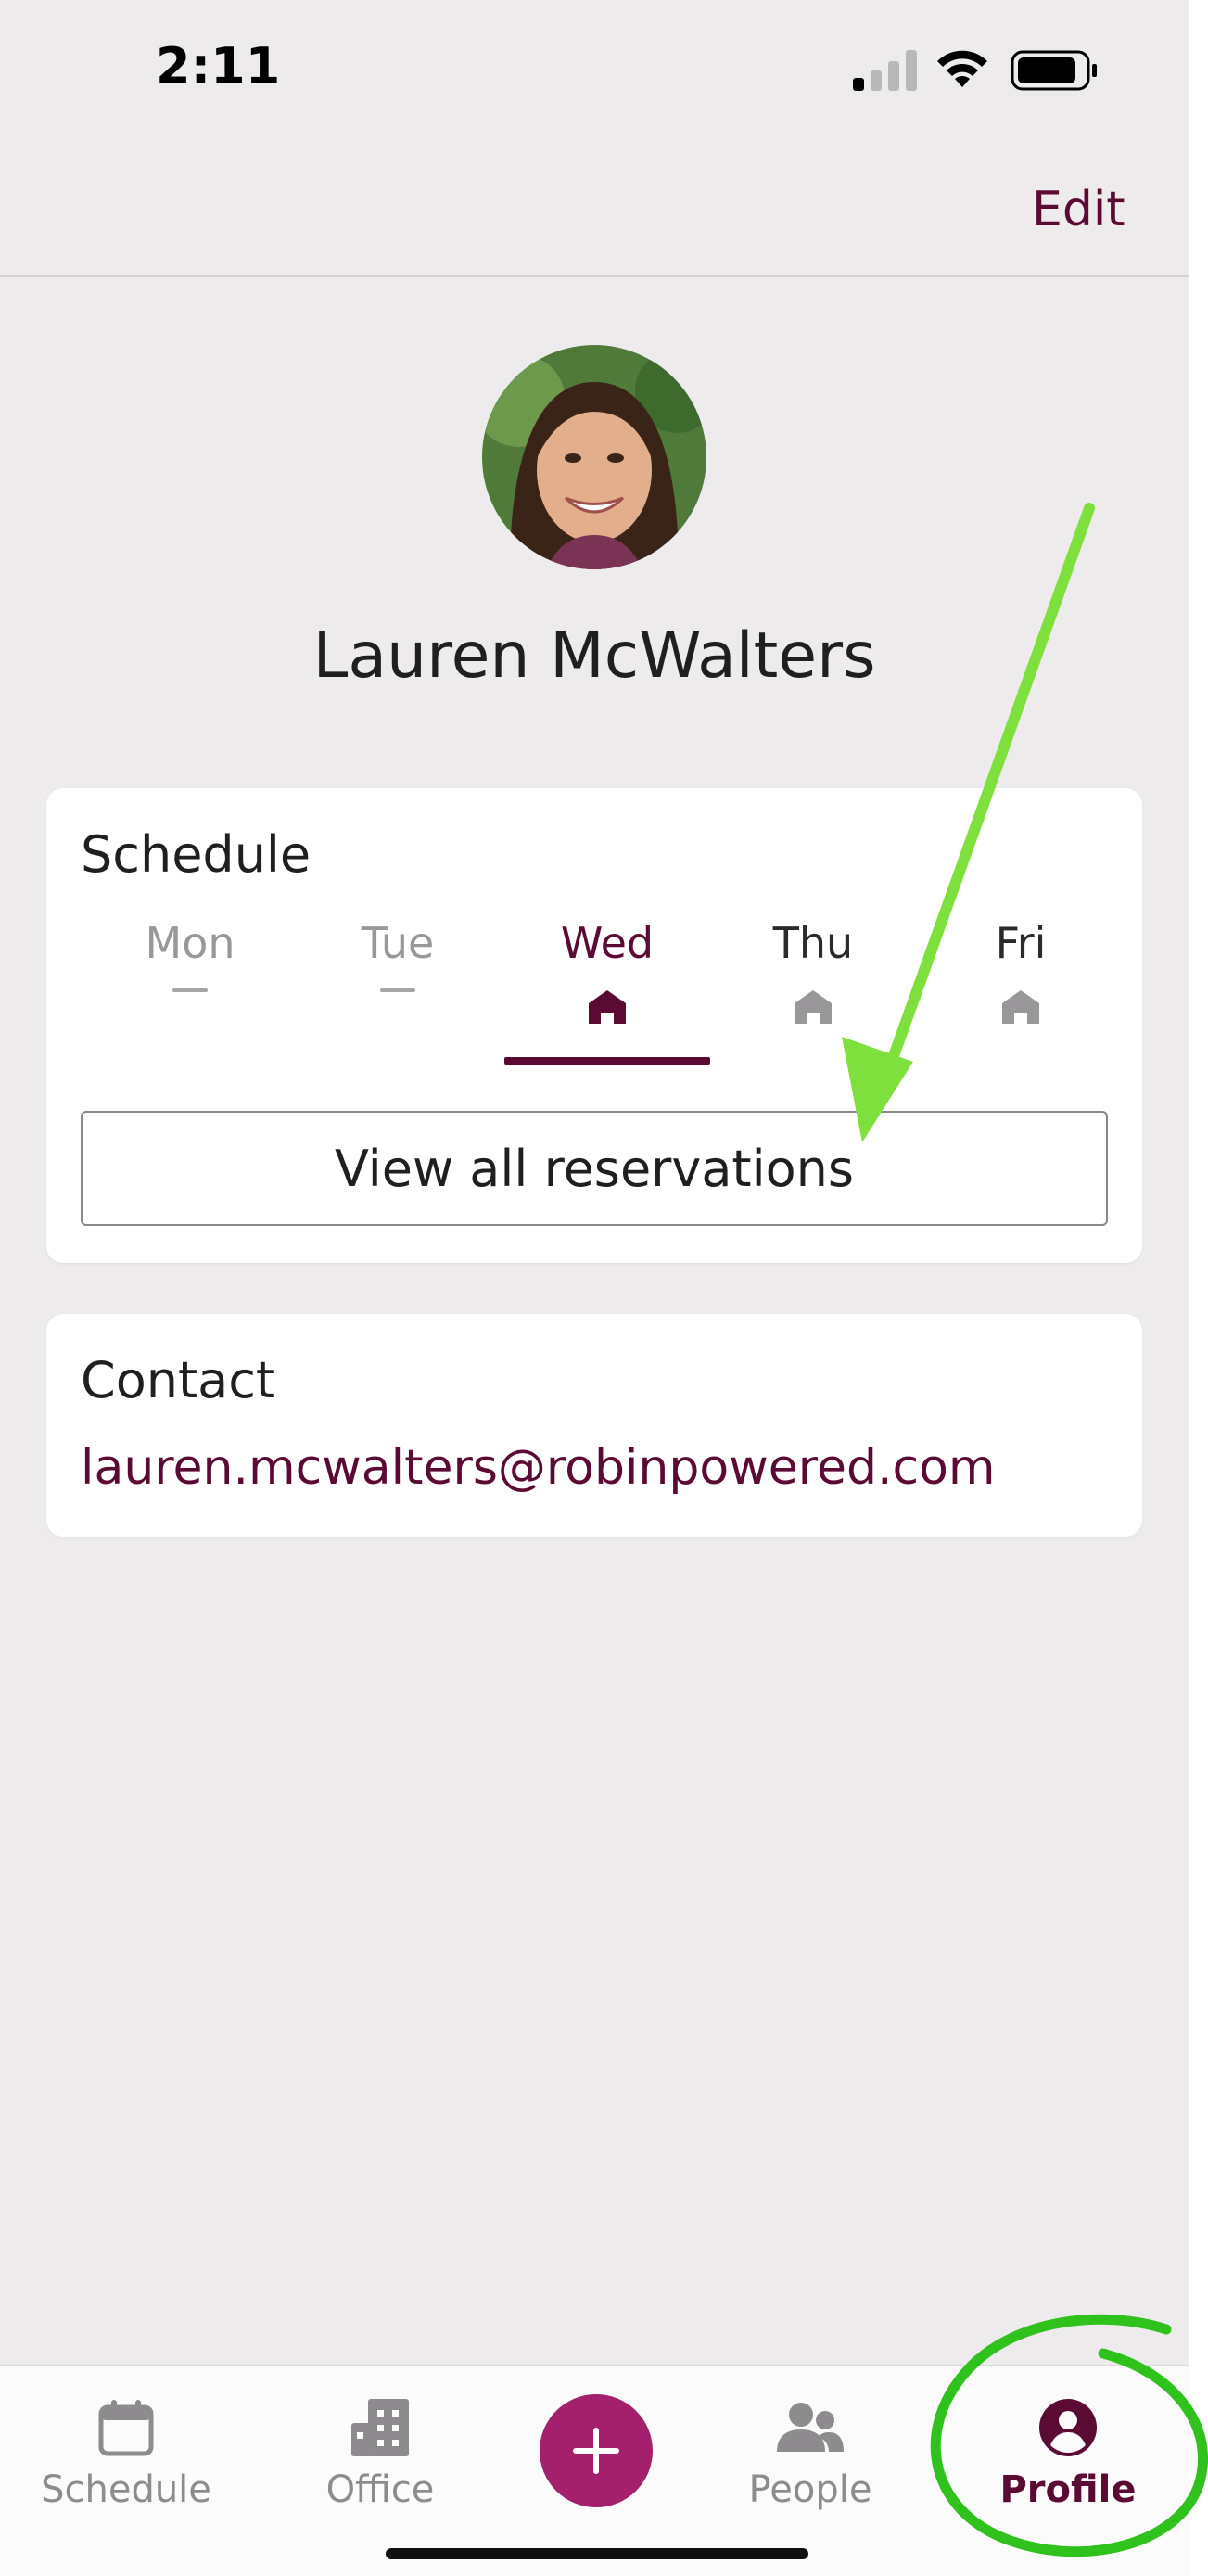  What do you see at coordinates (607, 1061) in the screenshot?
I see `selected-day-underline` at bounding box center [607, 1061].